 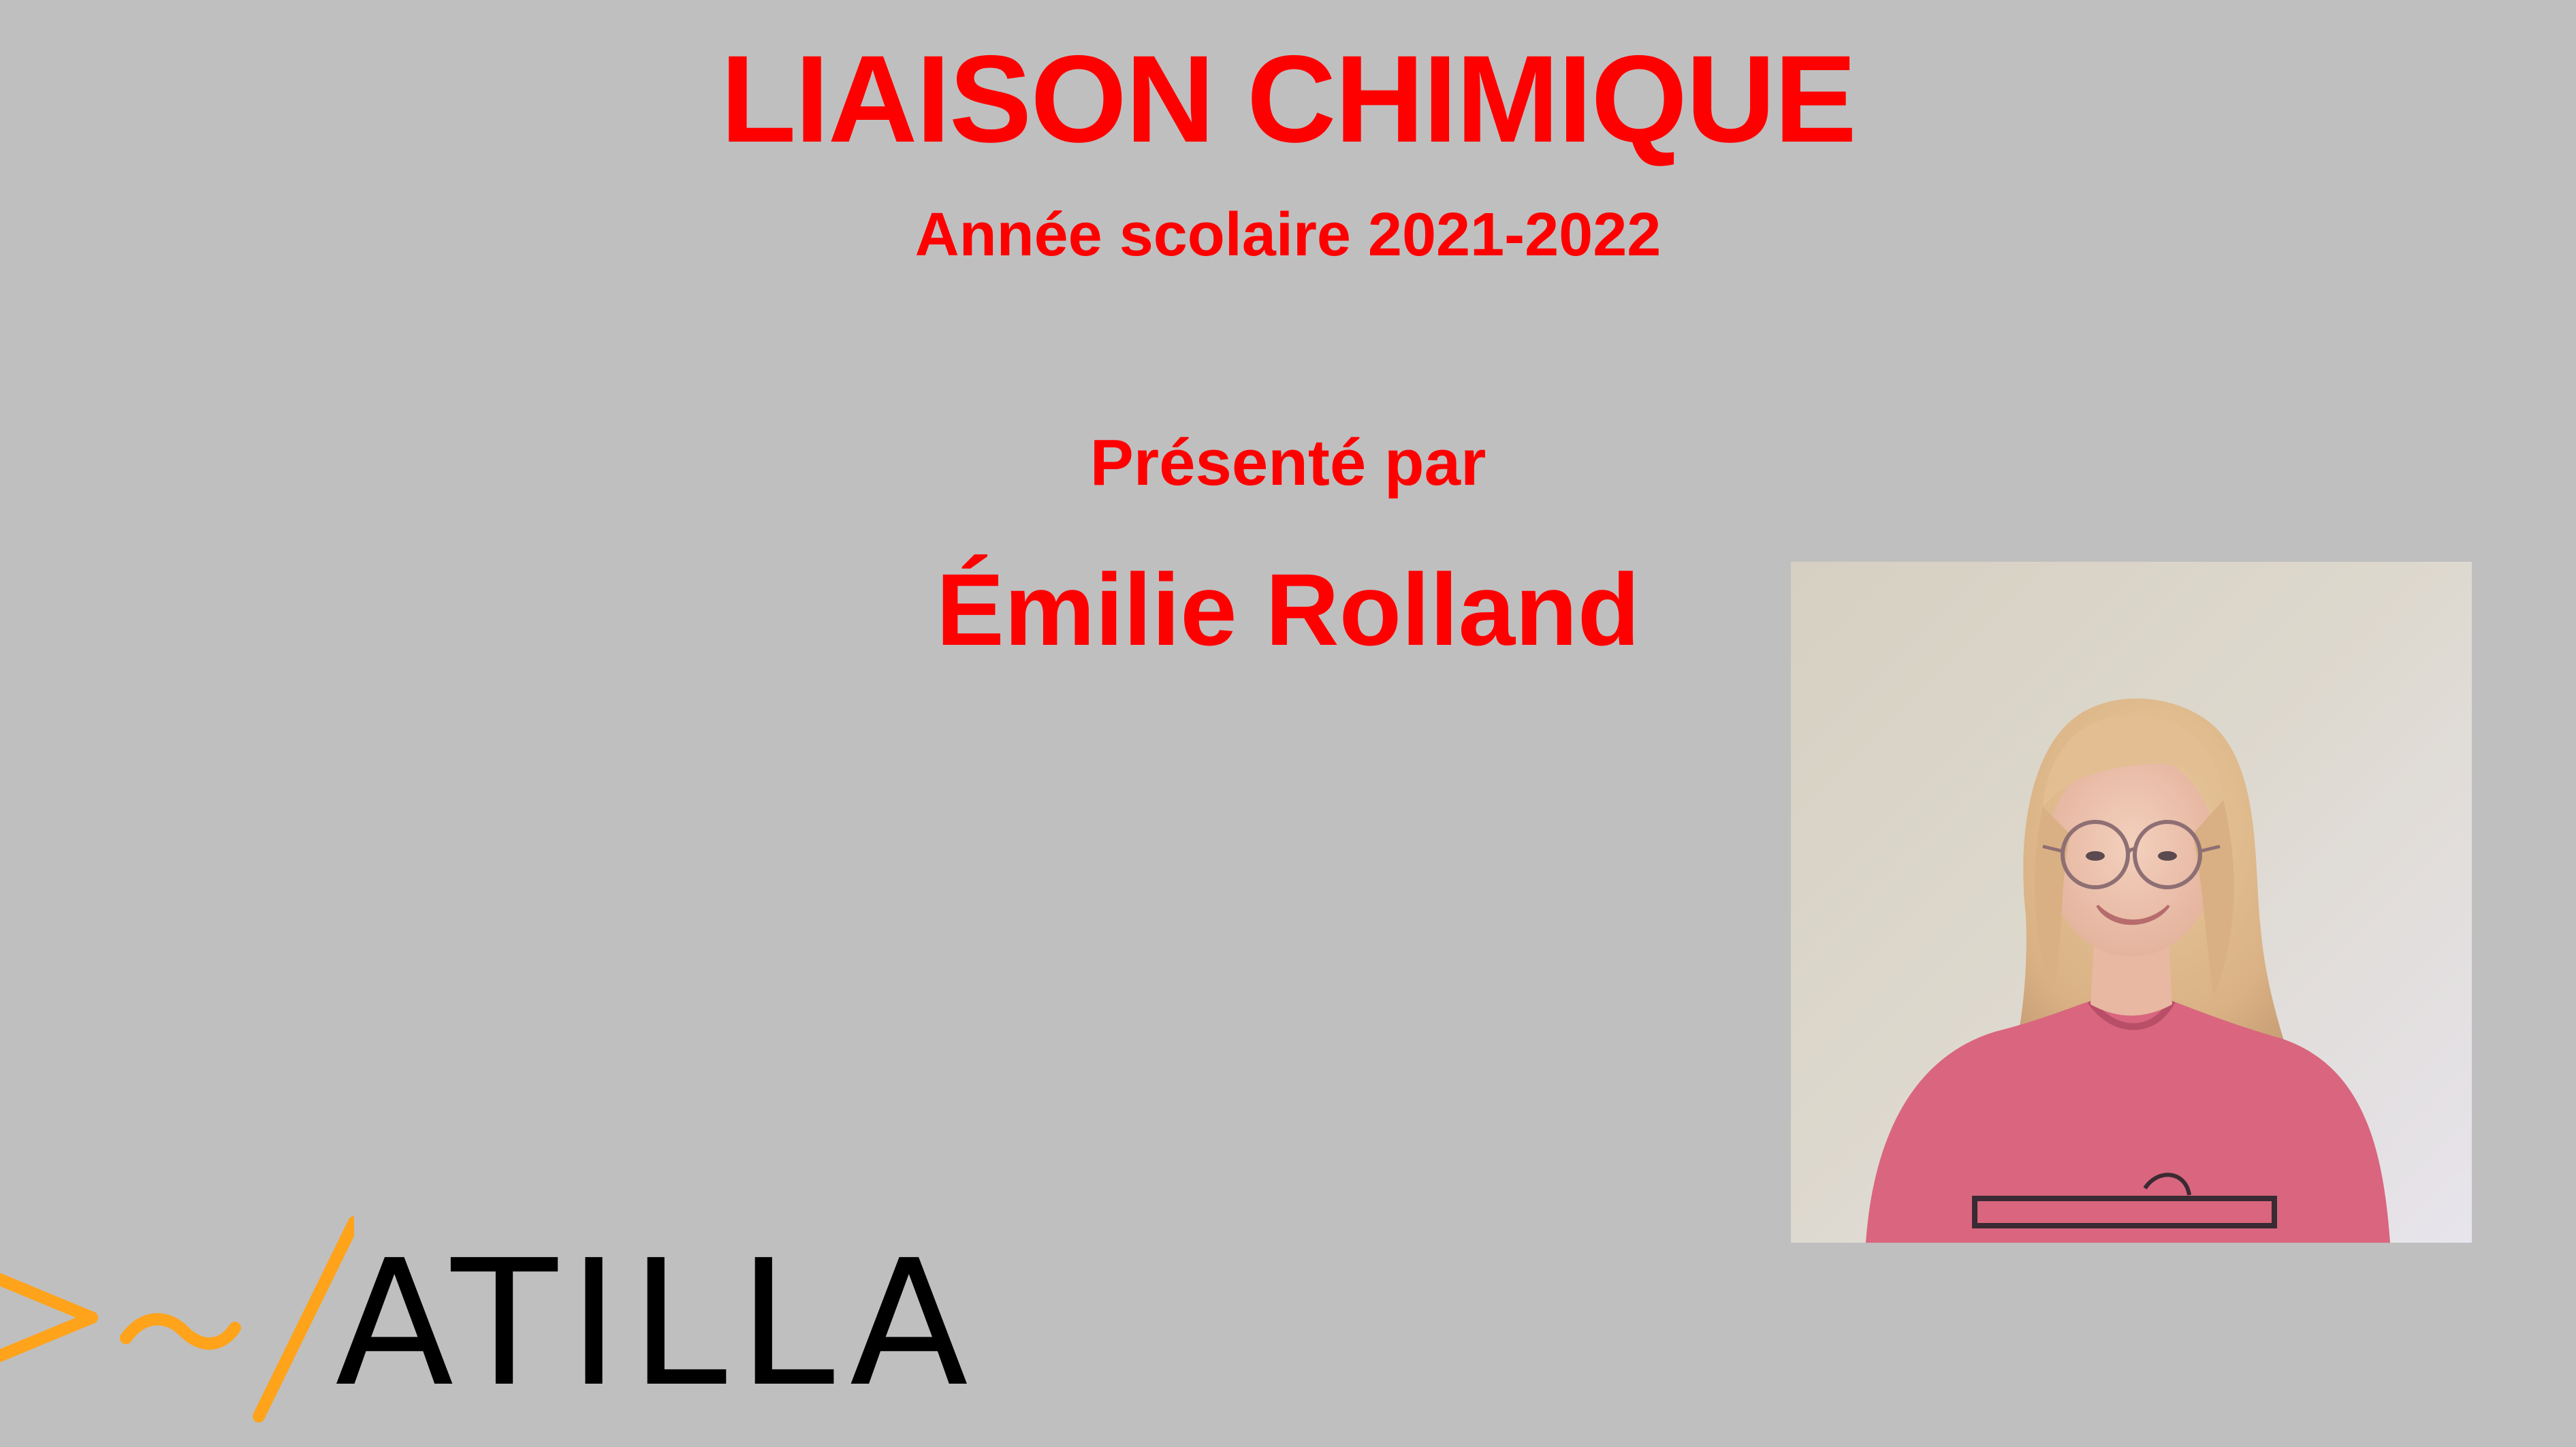 I want to click on presenter-photo, so click(x=2131, y=903).